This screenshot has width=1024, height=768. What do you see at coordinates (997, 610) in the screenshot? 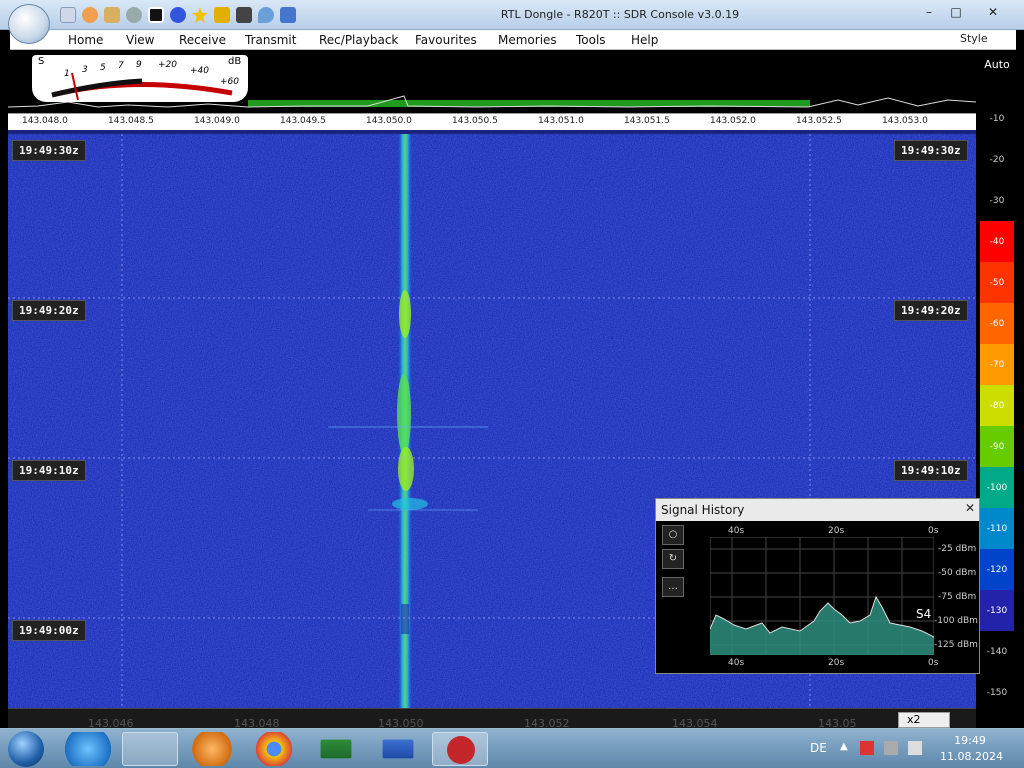
I see `db-scale-tick: -130` at bounding box center [997, 610].